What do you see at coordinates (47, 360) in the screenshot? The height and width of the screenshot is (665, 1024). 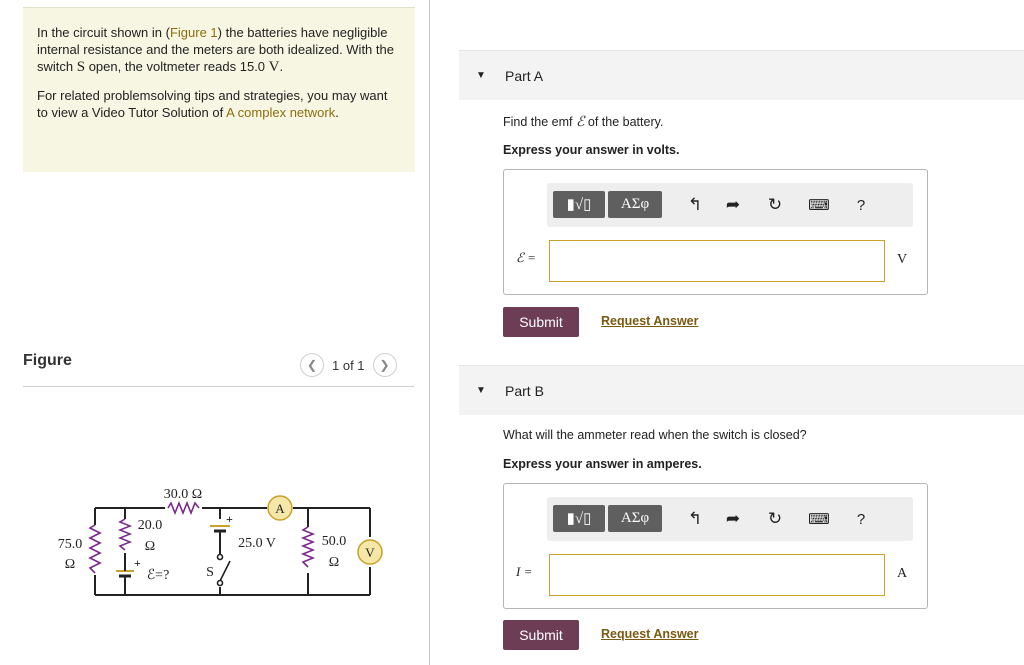 I see `figure-title: Figure` at bounding box center [47, 360].